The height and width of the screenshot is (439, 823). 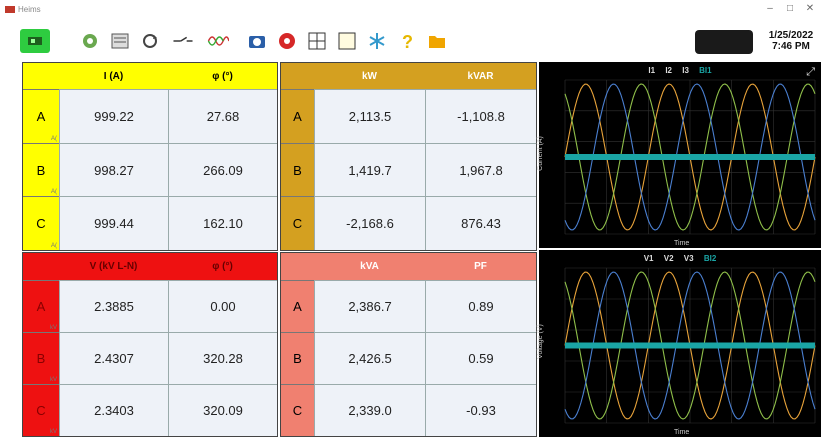 I want to click on settings-gear-icon, so click(x=90, y=41).